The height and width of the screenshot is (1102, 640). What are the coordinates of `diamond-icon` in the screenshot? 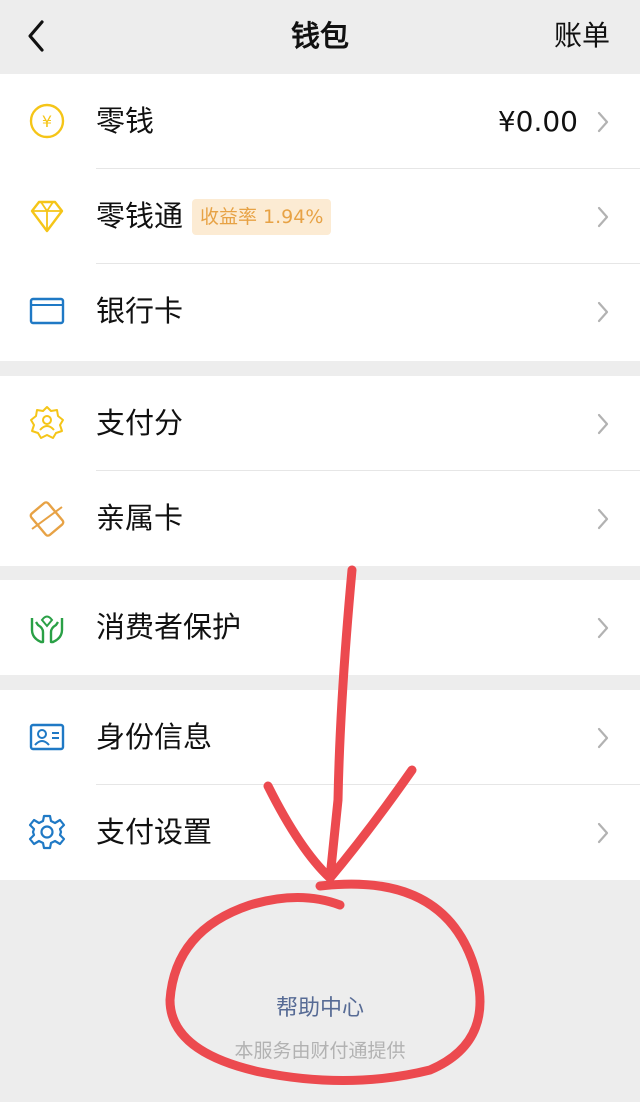 It's located at (47, 216).